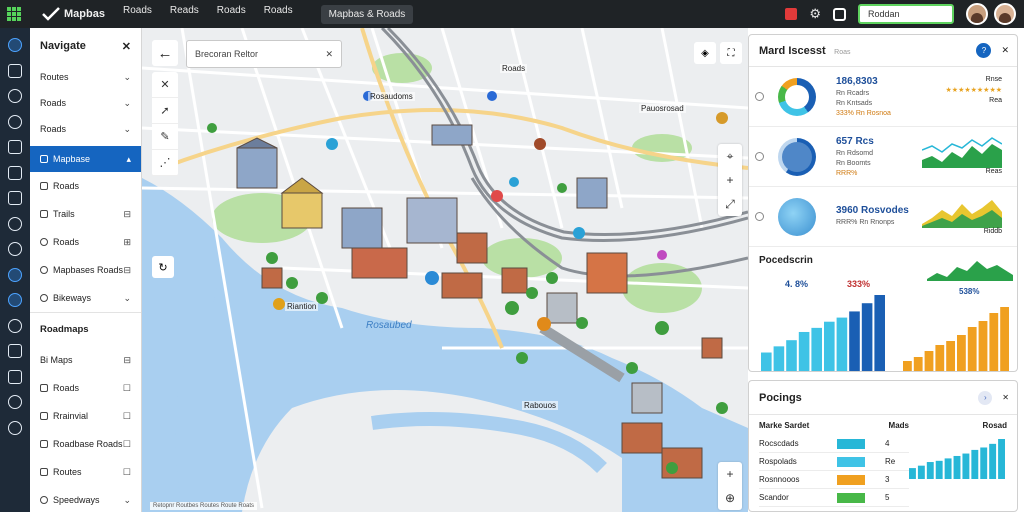 Image resolution: width=1024 pixels, height=512 pixels. I want to click on sub-item-roads-2: Roads ⊞, so click(85, 242).